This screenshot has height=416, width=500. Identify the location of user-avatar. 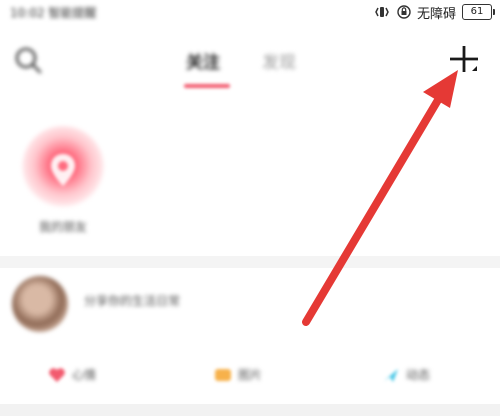
(40, 304).